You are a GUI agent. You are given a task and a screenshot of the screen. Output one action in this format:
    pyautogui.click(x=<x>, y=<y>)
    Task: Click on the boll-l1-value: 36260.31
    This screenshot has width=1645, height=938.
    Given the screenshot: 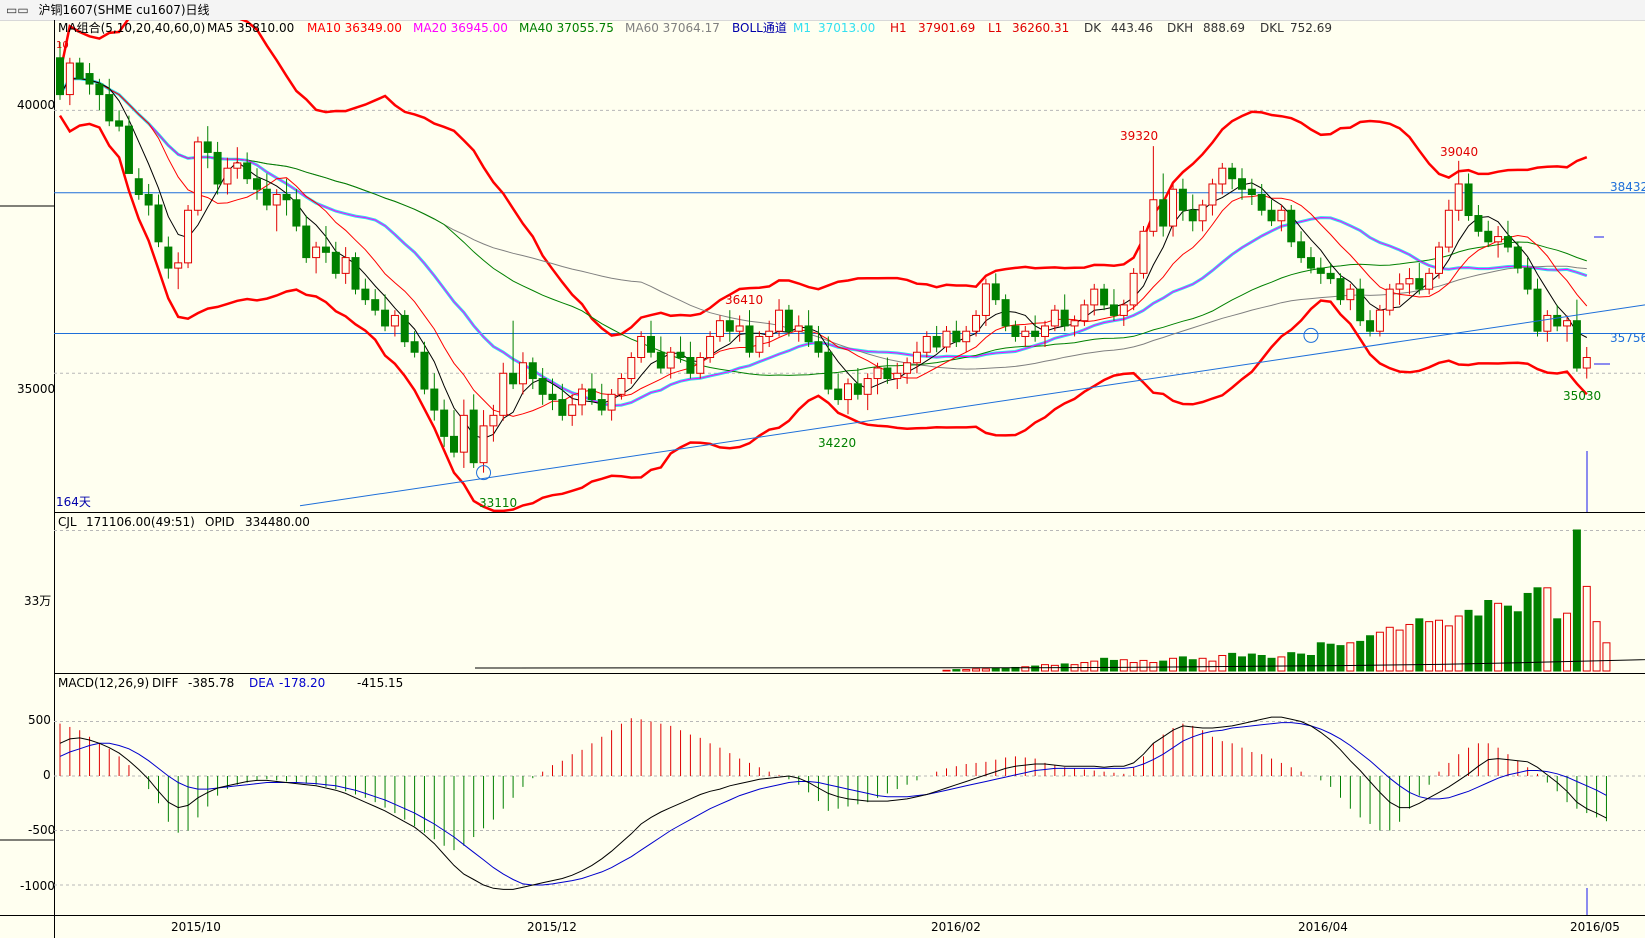 What is the action you would take?
    pyautogui.click(x=1040, y=28)
    